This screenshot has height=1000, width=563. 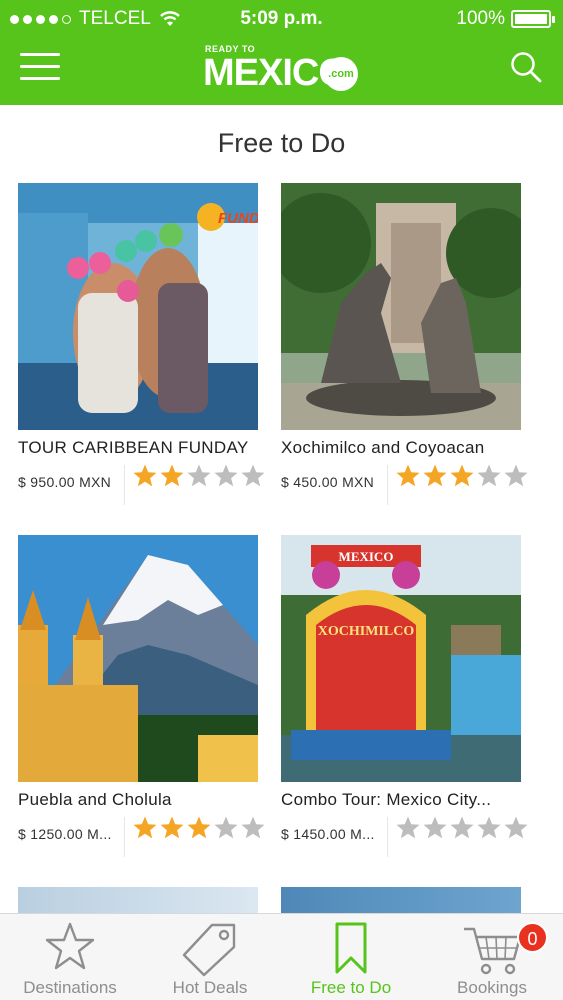 I want to click on star-outline-icon, so click(x=70, y=946).